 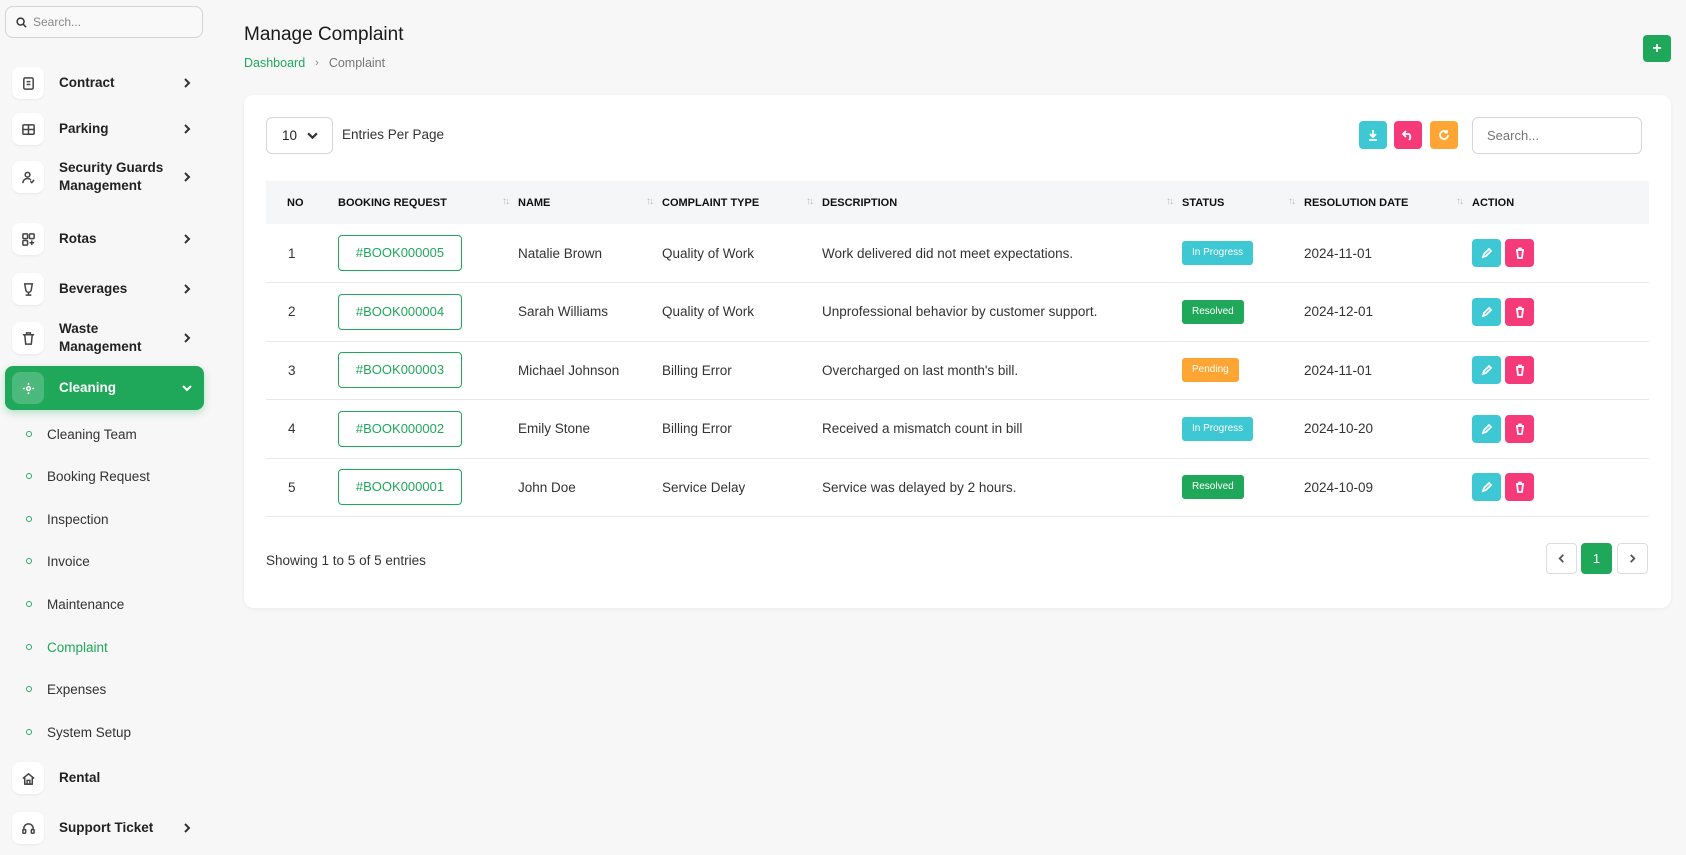 What do you see at coordinates (400, 253) in the screenshot?
I see `booking-request-link: #BOOK000005` at bounding box center [400, 253].